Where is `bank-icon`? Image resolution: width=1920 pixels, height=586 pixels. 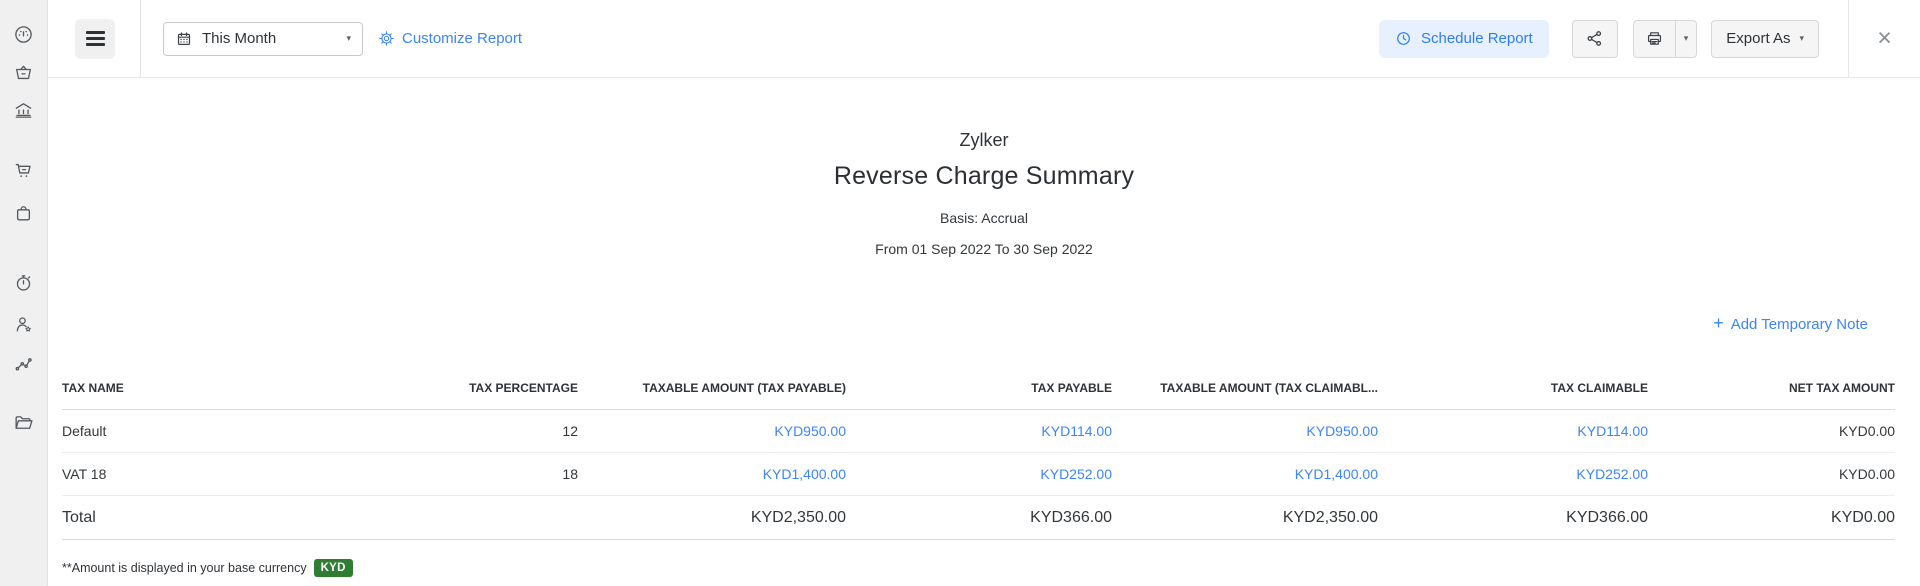
bank-icon is located at coordinates (23, 110).